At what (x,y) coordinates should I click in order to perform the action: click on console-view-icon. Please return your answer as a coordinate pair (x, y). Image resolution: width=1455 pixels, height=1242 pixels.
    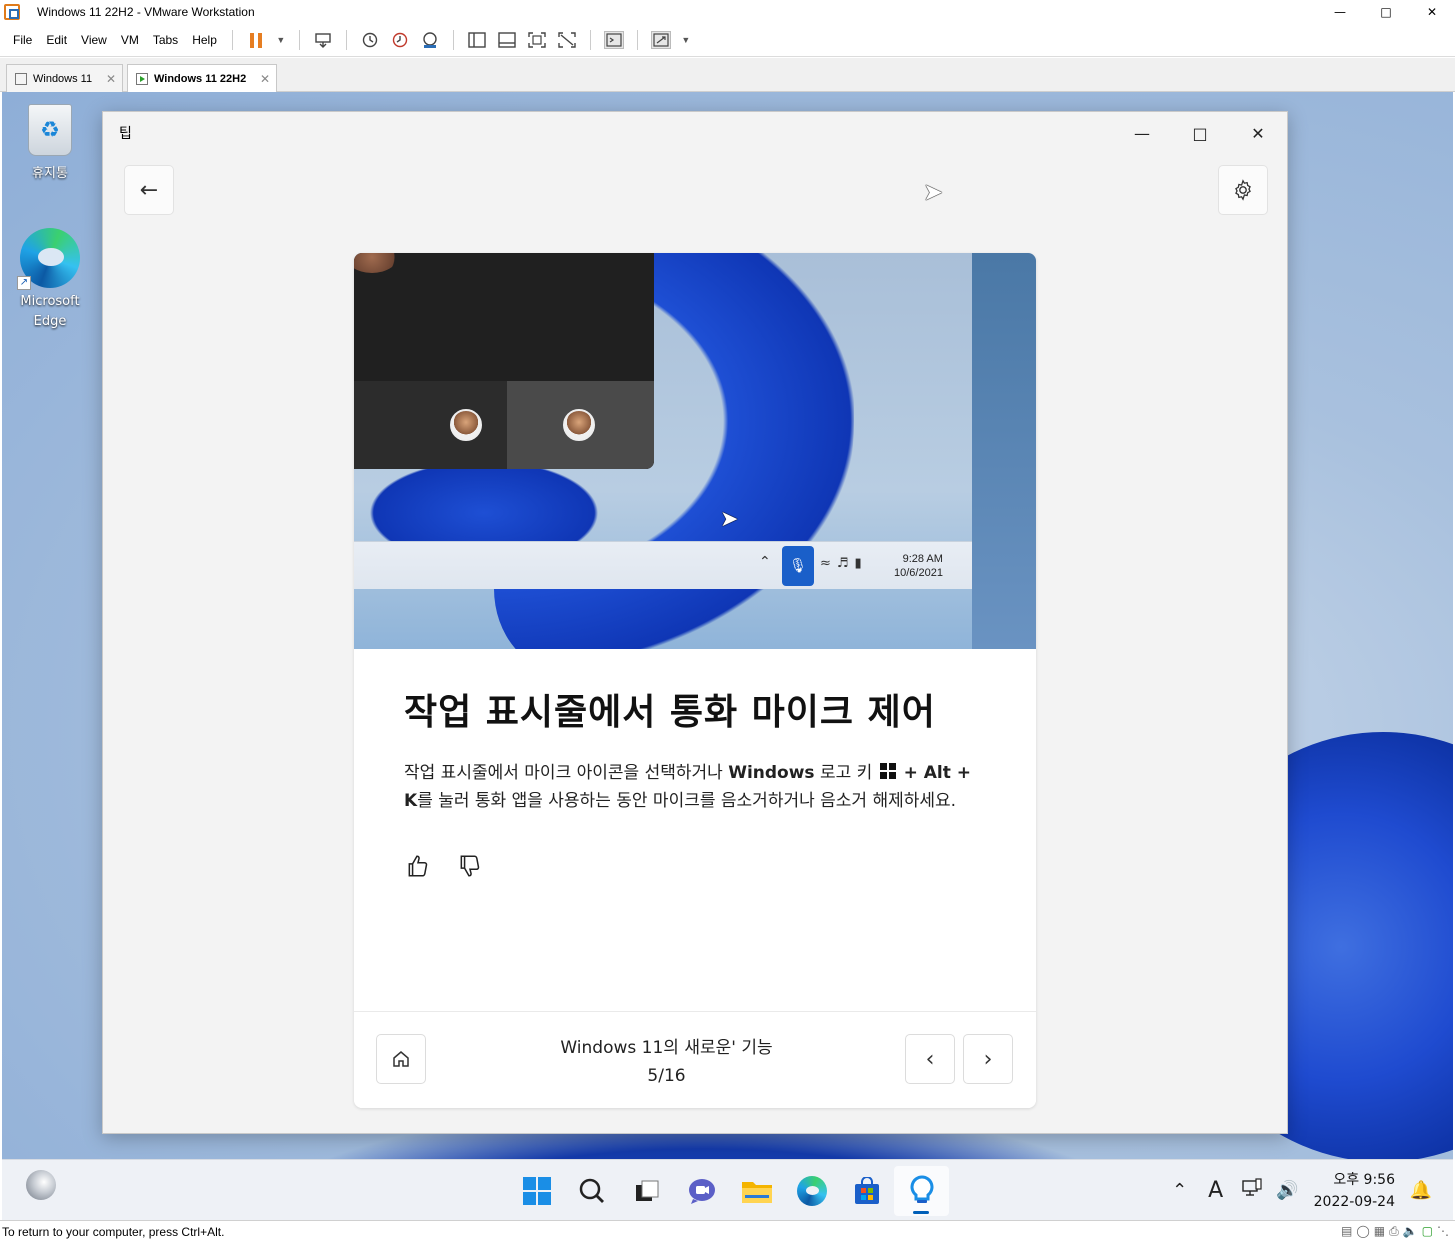
    Looking at the image, I should click on (613, 40).